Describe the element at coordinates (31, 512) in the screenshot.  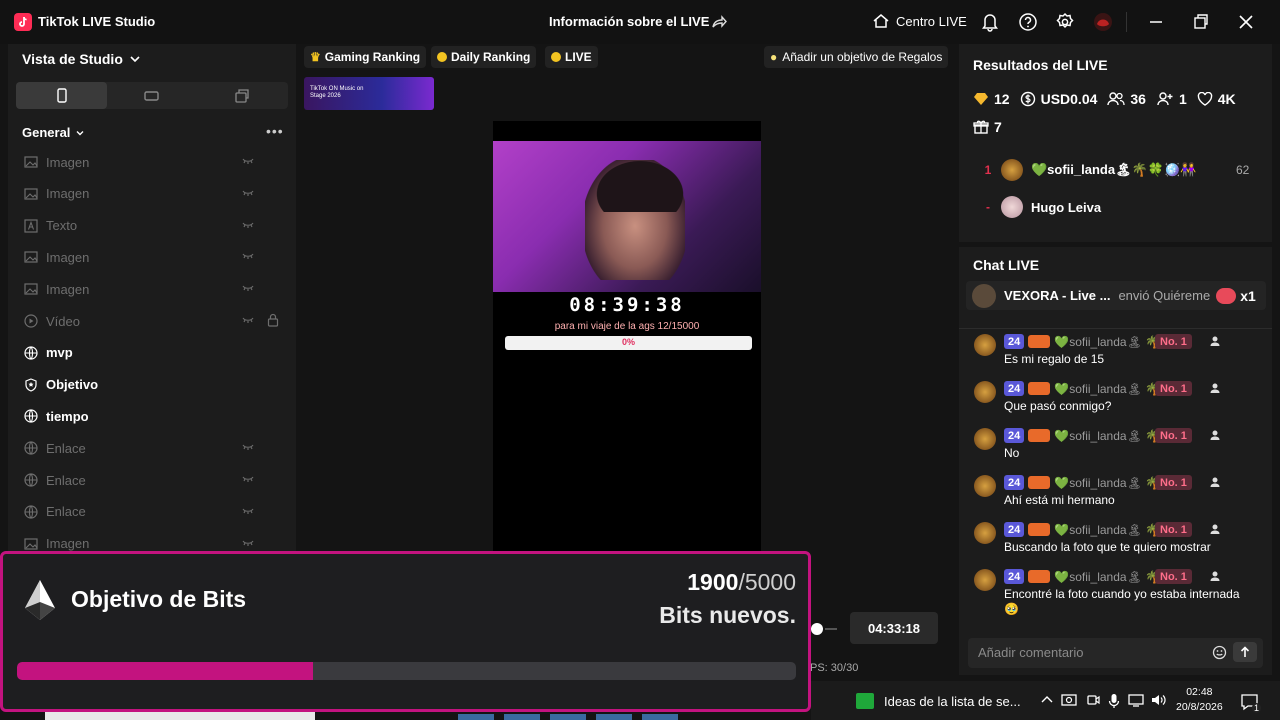
I see `globe-icon` at that location.